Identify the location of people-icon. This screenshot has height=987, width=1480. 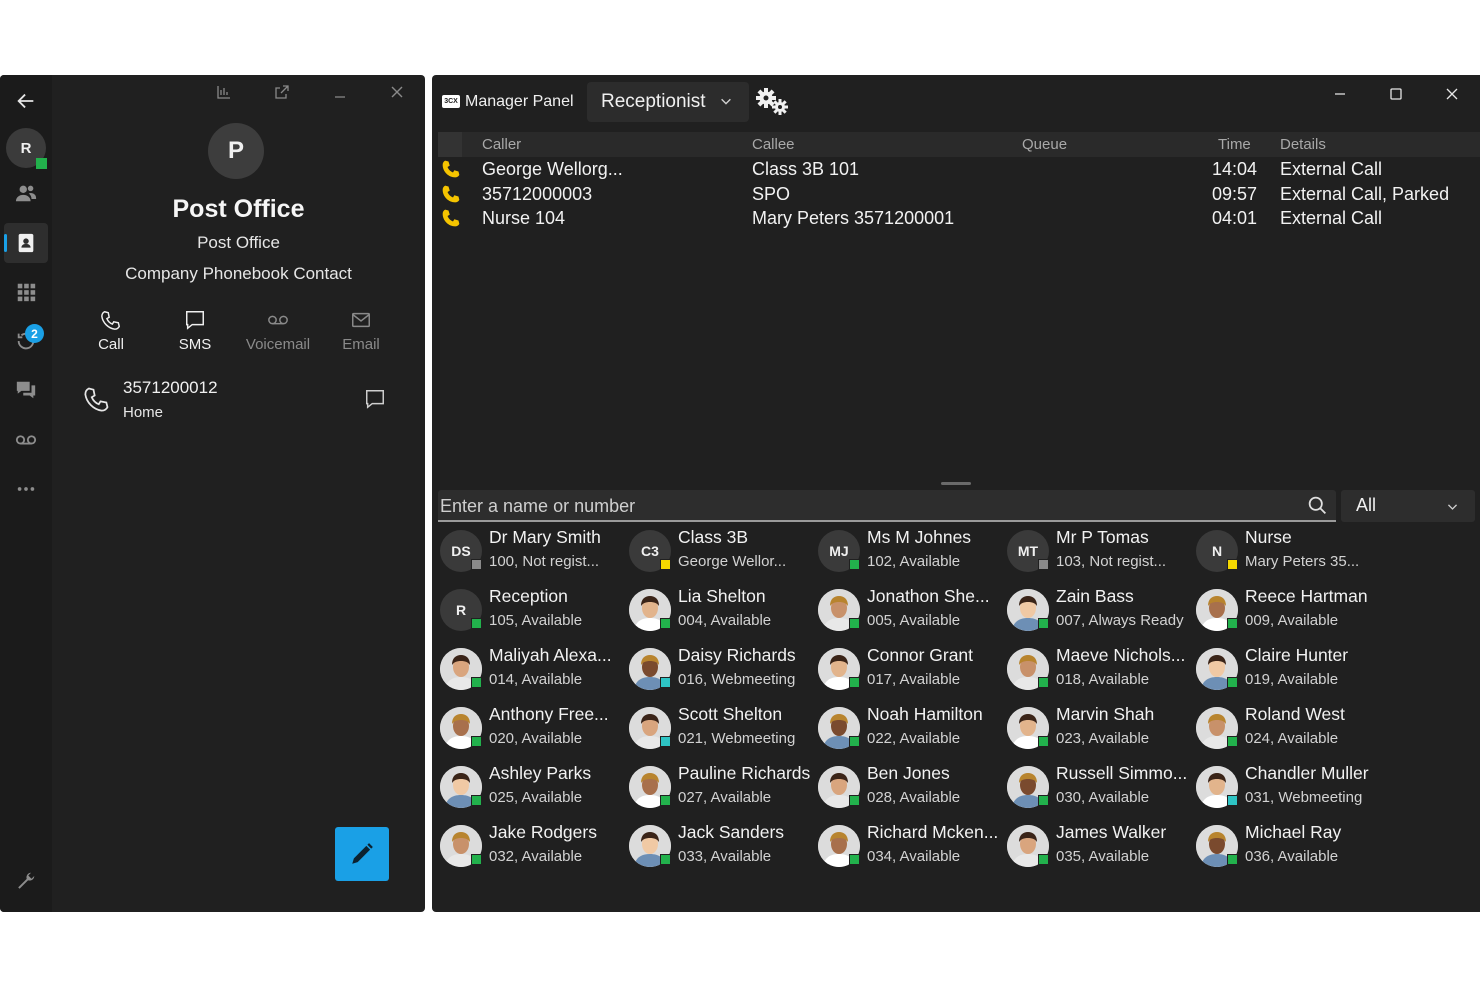
(26, 193).